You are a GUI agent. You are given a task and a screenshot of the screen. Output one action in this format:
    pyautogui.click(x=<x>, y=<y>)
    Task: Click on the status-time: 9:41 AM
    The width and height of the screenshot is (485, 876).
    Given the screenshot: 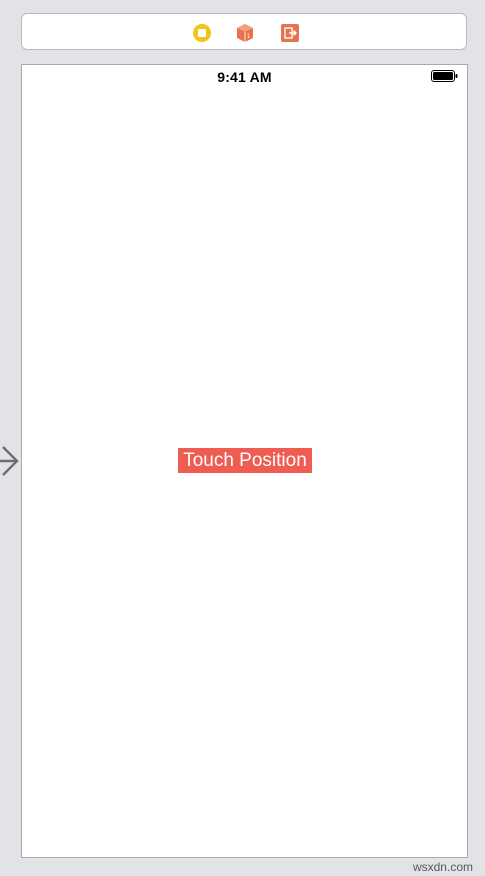 What is the action you would take?
    pyautogui.click(x=244, y=77)
    